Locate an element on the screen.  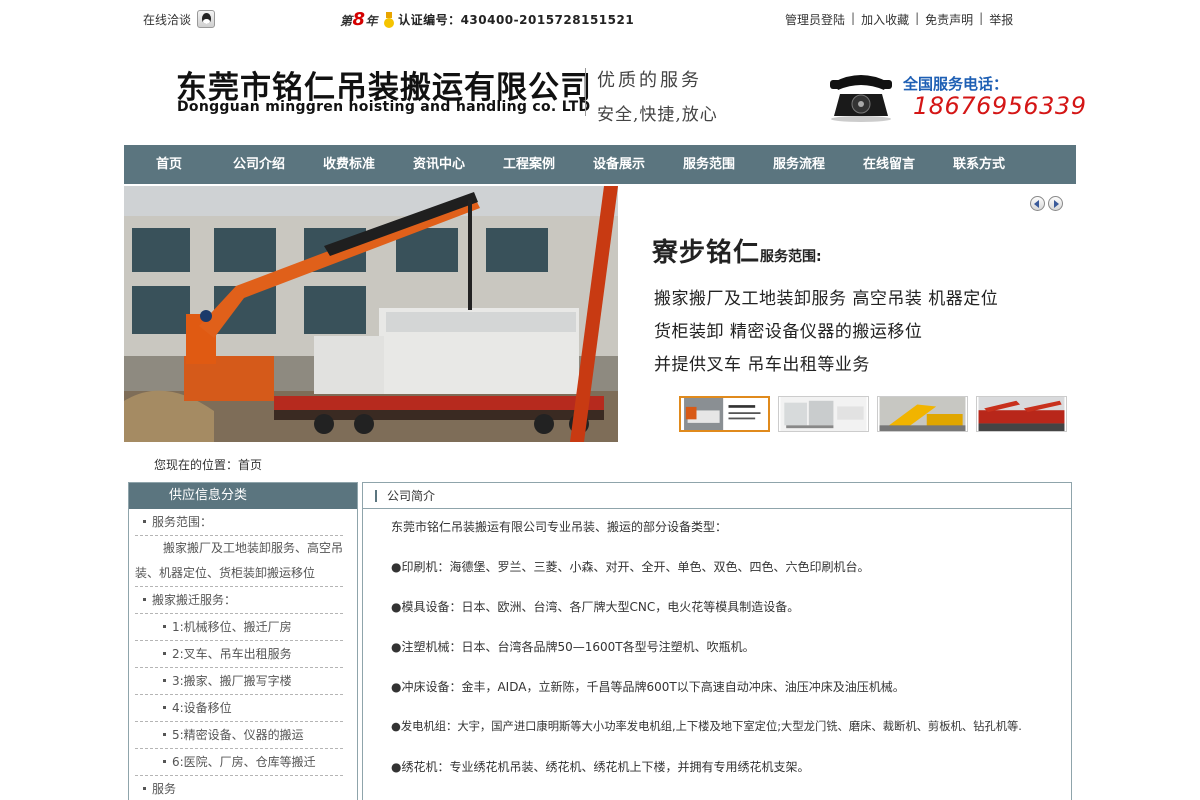
banner-arrows is located at coordinates (1048, 203).